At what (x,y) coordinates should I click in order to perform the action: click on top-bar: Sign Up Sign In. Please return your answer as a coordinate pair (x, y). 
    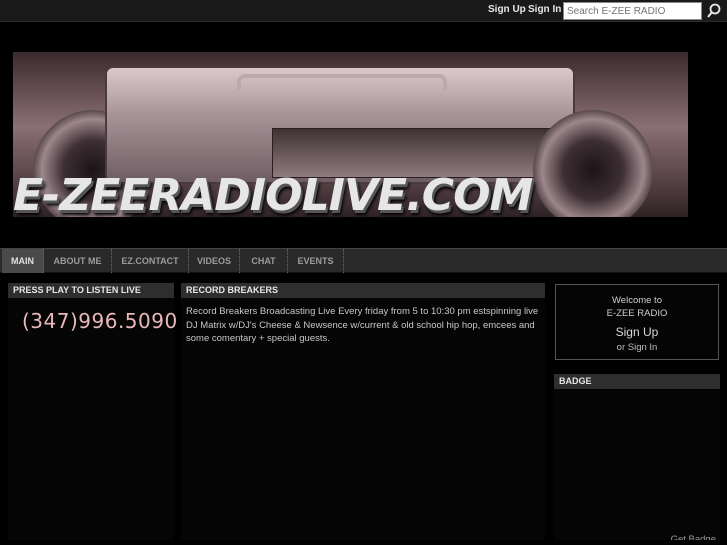
    Looking at the image, I should click on (363, 11).